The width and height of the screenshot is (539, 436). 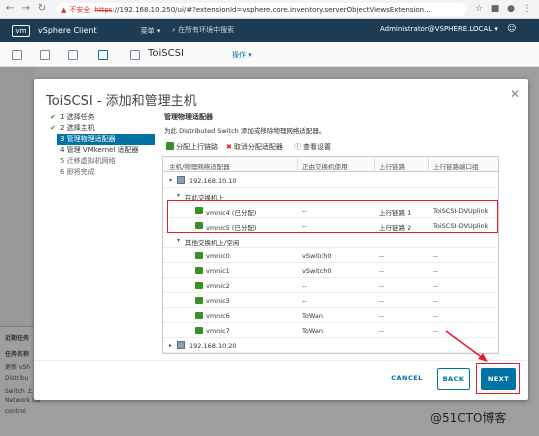 I want to click on info-icon: ⓘ, so click(x=297, y=147).